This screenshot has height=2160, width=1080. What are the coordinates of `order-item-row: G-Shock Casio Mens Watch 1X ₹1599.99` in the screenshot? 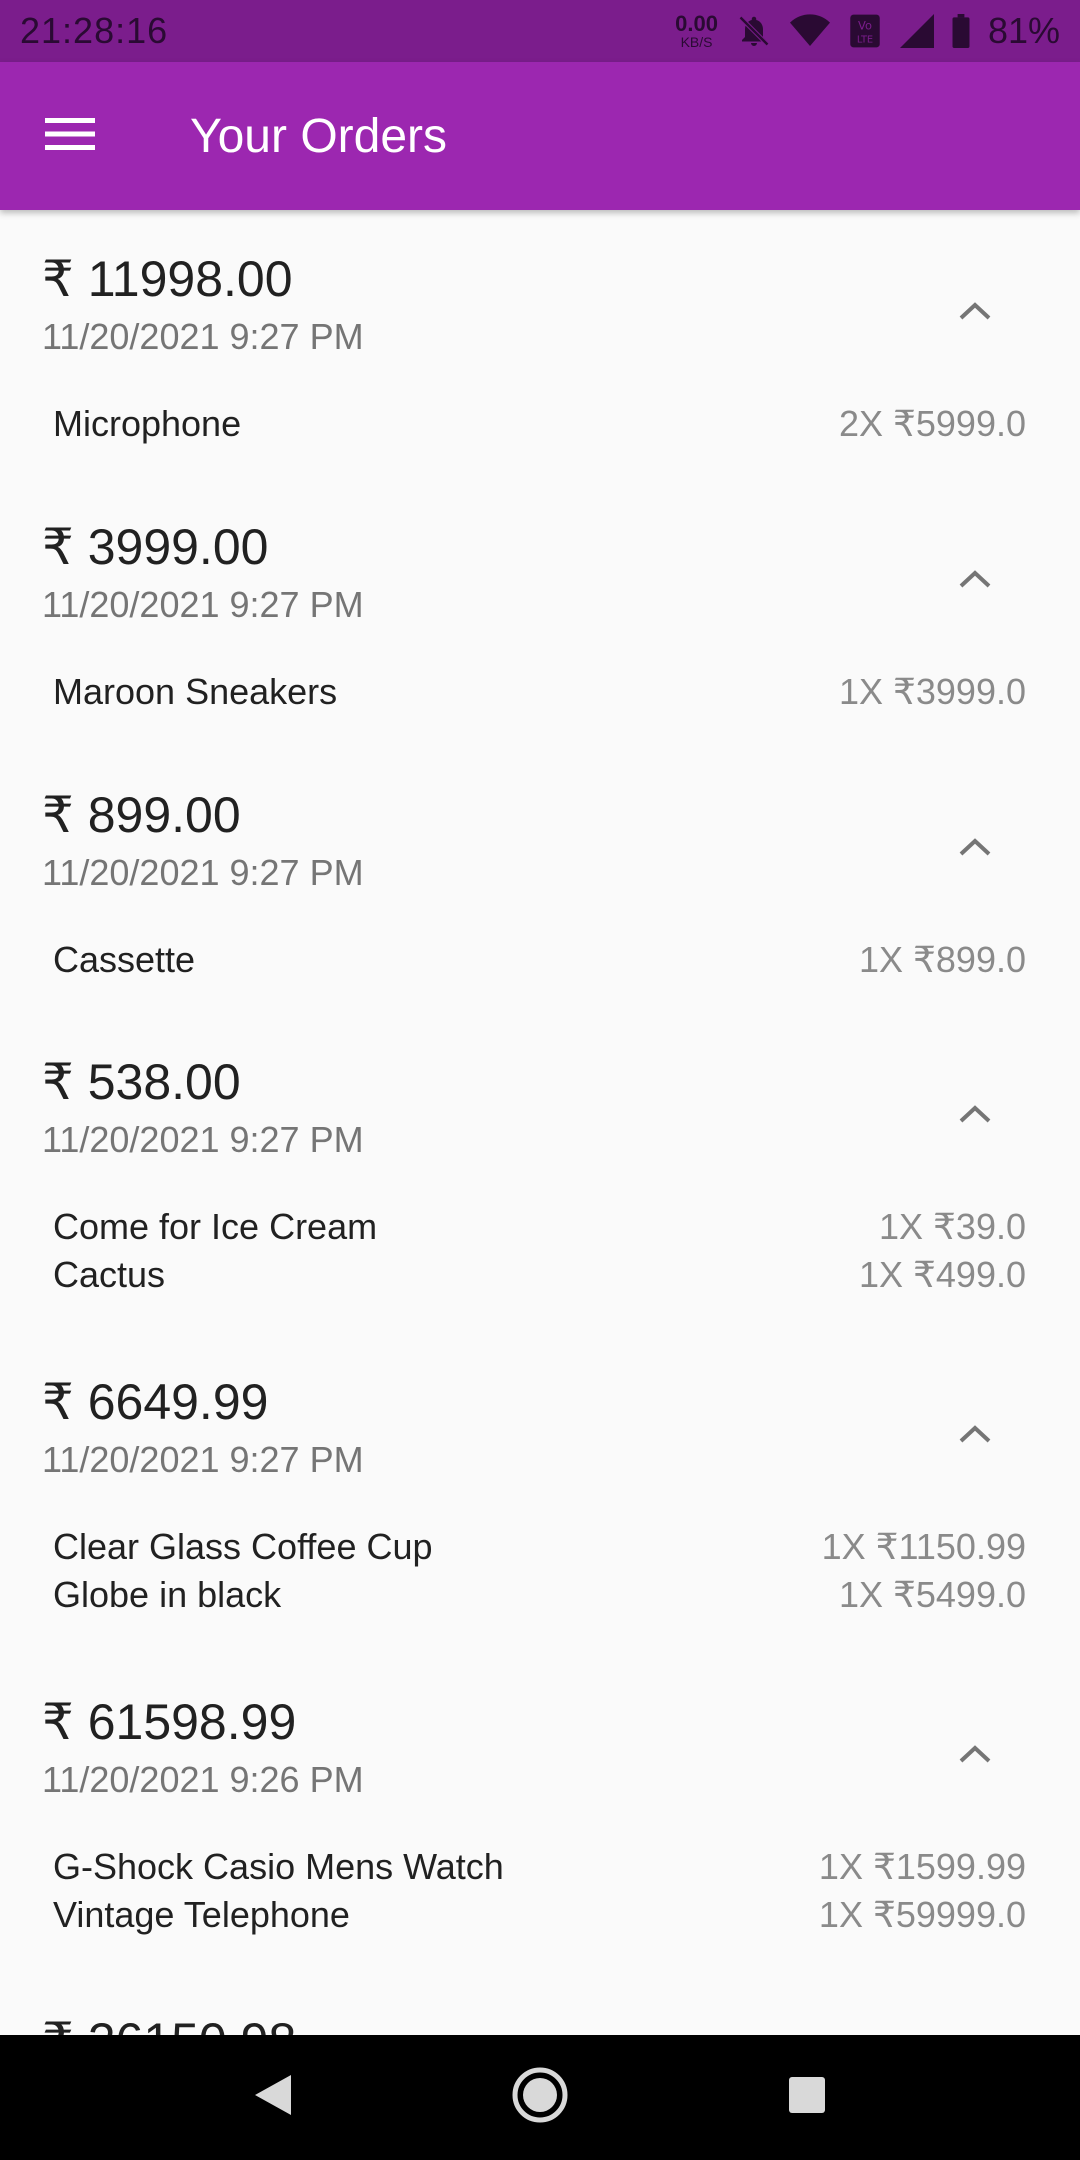 It's located at (539, 1867).